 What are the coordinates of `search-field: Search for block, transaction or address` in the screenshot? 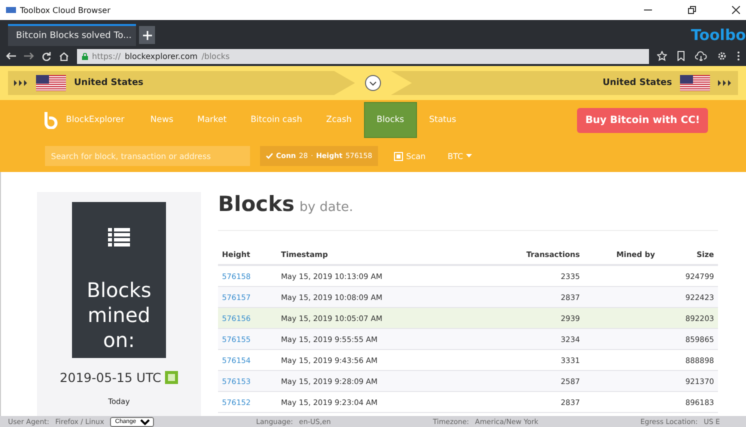 It's located at (147, 156).